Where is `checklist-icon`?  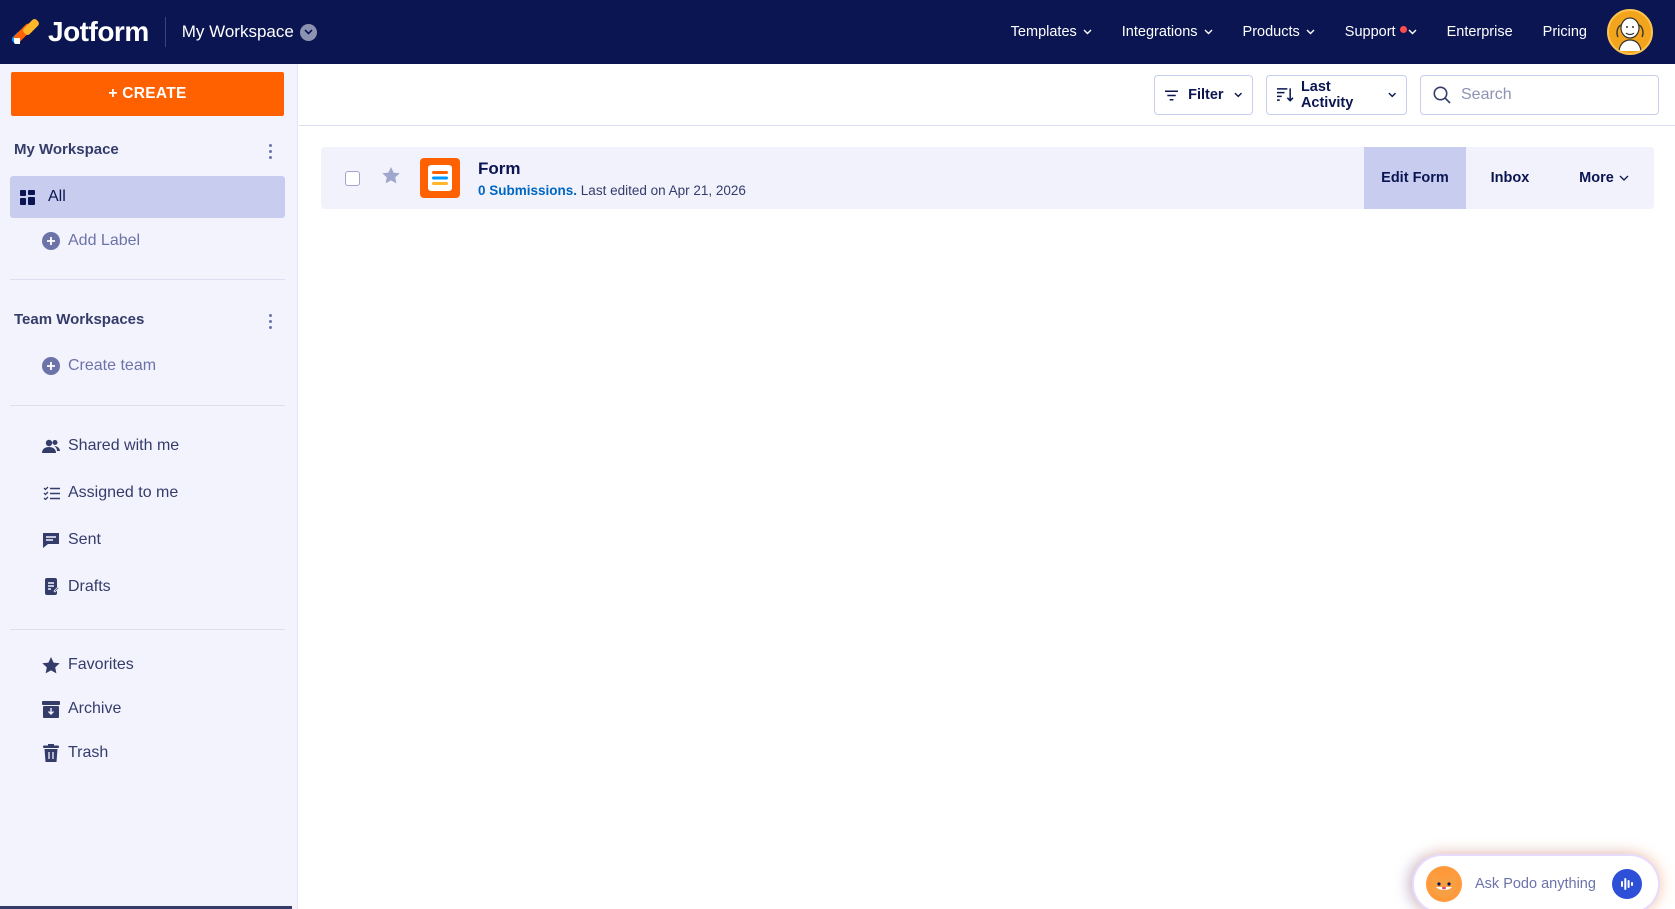 checklist-icon is located at coordinates (51, 493).